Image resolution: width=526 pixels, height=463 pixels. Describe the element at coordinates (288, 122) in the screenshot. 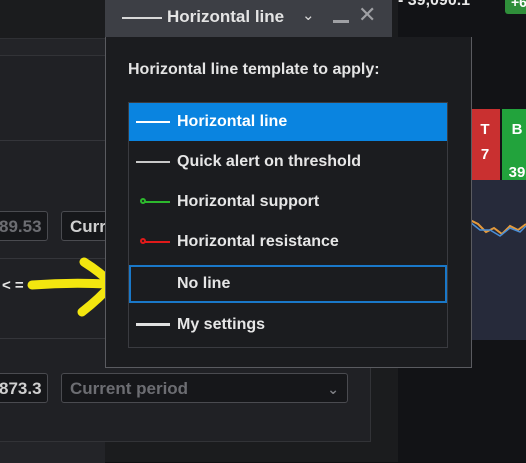

I see `template-item-horizontal-line: Horizontal line` at that location.